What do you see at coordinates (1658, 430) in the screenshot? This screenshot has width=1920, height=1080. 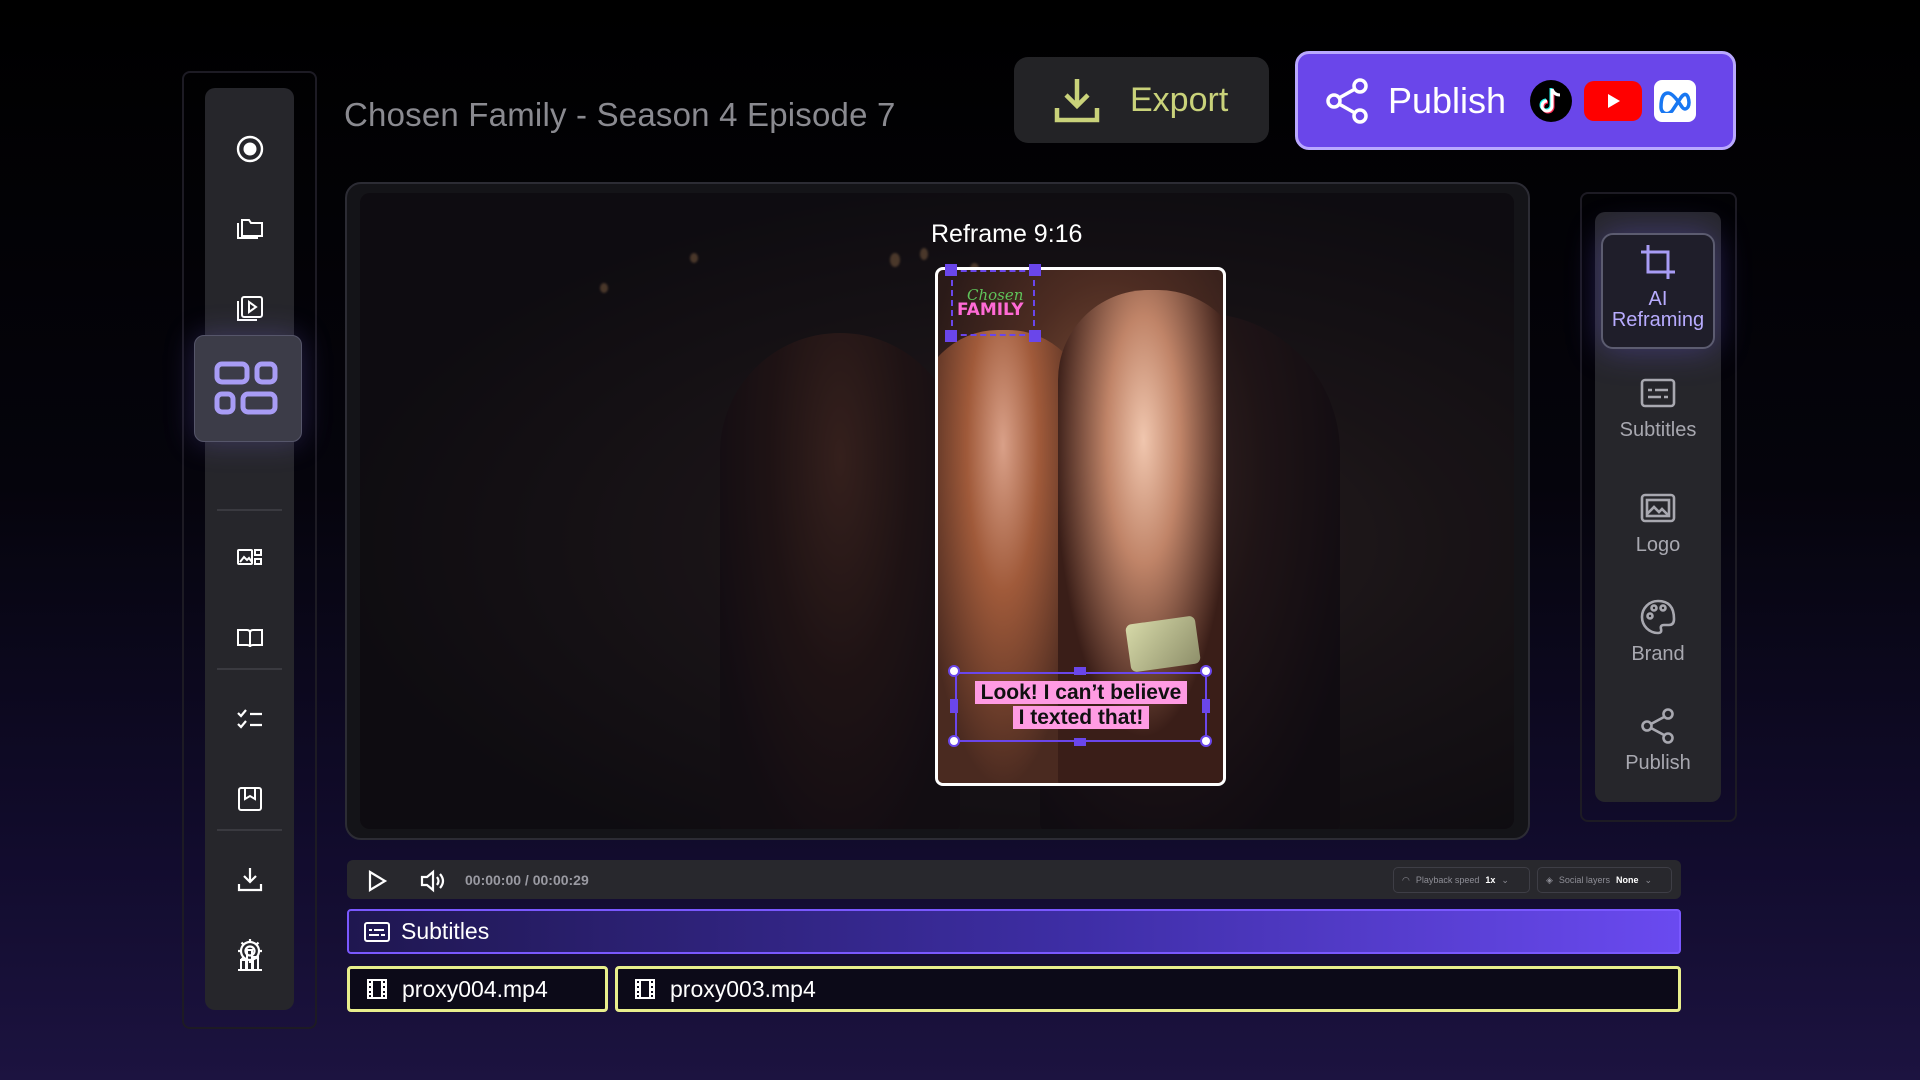 I see `tool-label: Subtitles` at bounding box center [1658, 430].